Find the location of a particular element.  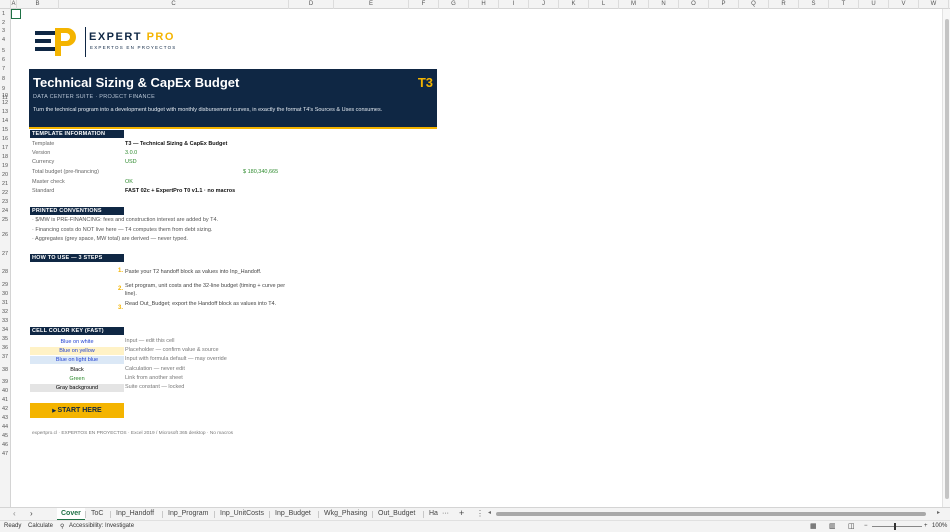

select-all-corner is located at coordinates (5, 4).